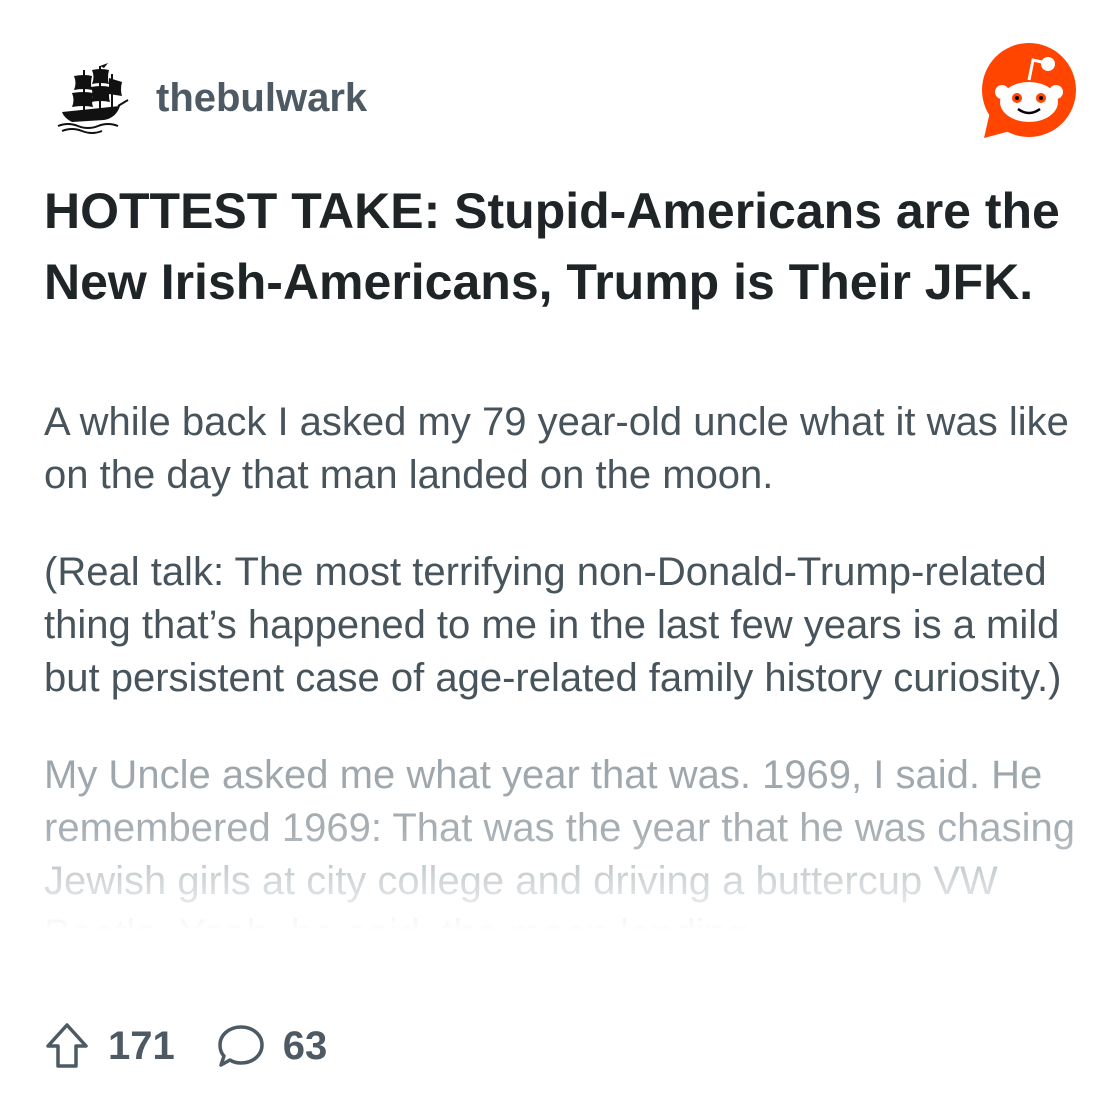 The width and height of the screenshot is (1120, 1120). I want to click on post-stats: 171 63, so click(206, 1046).